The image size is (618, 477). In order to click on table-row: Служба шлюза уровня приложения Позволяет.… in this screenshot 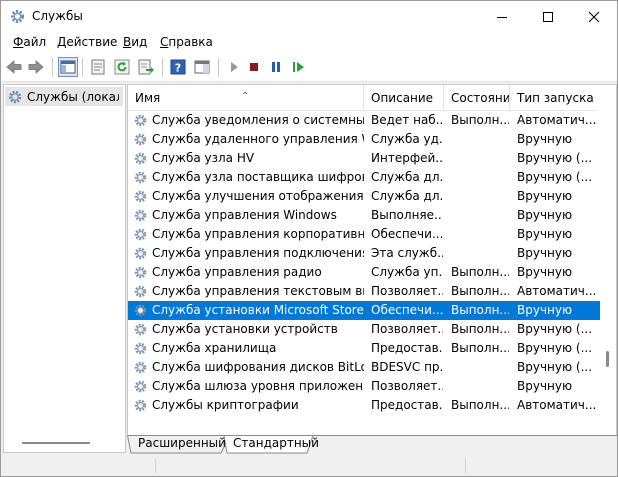, I will do `click(364, 386)`.